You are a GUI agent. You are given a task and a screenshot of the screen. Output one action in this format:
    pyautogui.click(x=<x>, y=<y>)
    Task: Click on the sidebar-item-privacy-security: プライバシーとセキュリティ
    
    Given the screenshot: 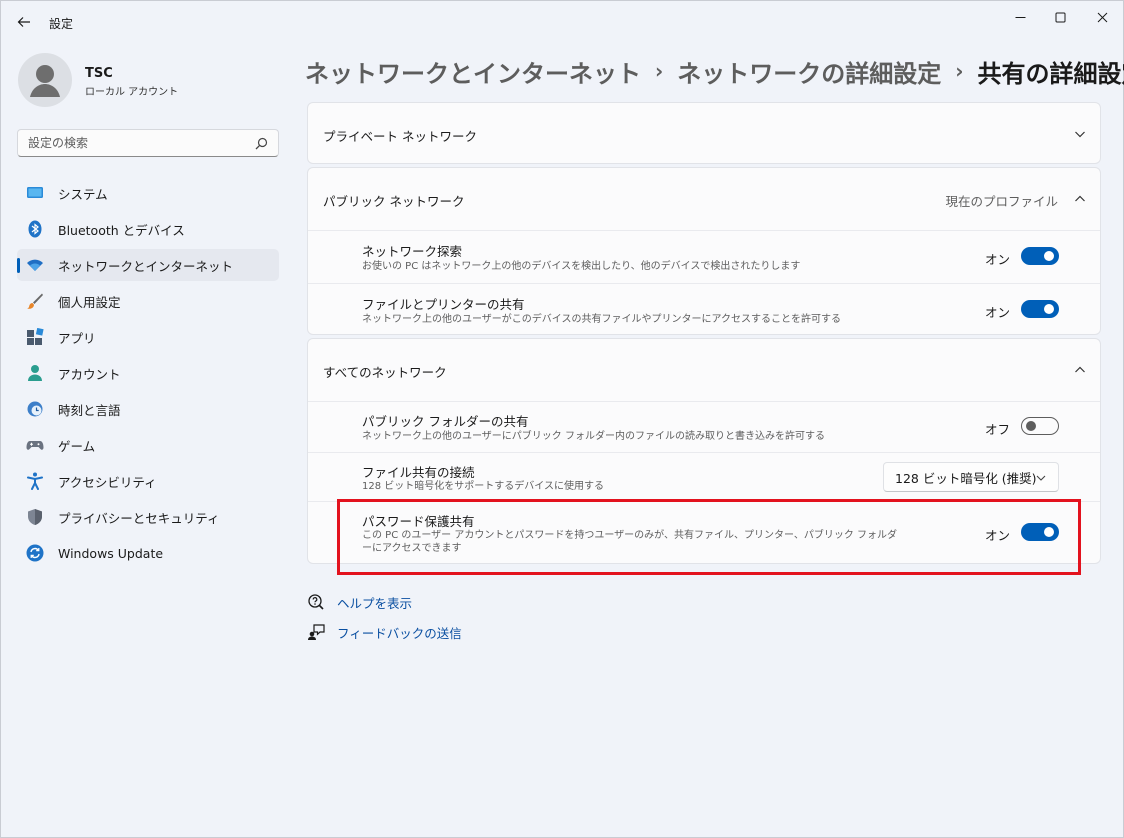 What is the action you would take?
    pyautogui.click(x=148, y=517)
    